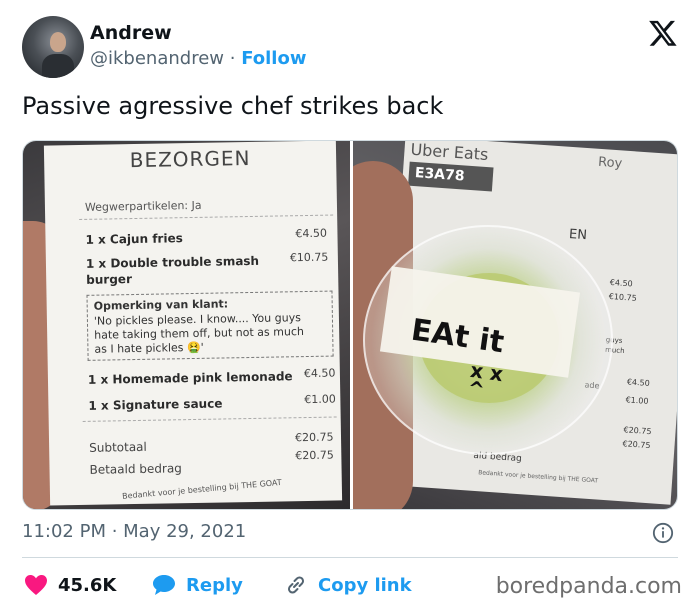 This screenshot has height=612, width=700. Describe the element at coordinates (143, 206) in the screenshot. I see `receipt-disposables: Wegwerpartikelen: Ja` at that location.